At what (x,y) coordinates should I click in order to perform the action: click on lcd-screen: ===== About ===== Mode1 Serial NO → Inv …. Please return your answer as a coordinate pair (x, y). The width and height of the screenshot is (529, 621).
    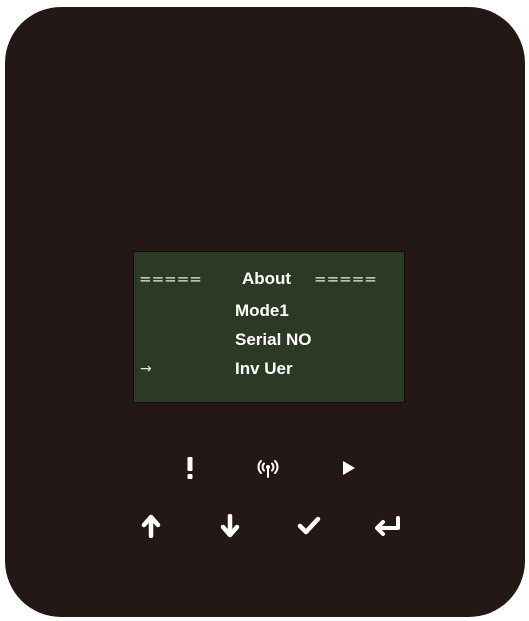
    Looking at the image, I should click on (269, 327).